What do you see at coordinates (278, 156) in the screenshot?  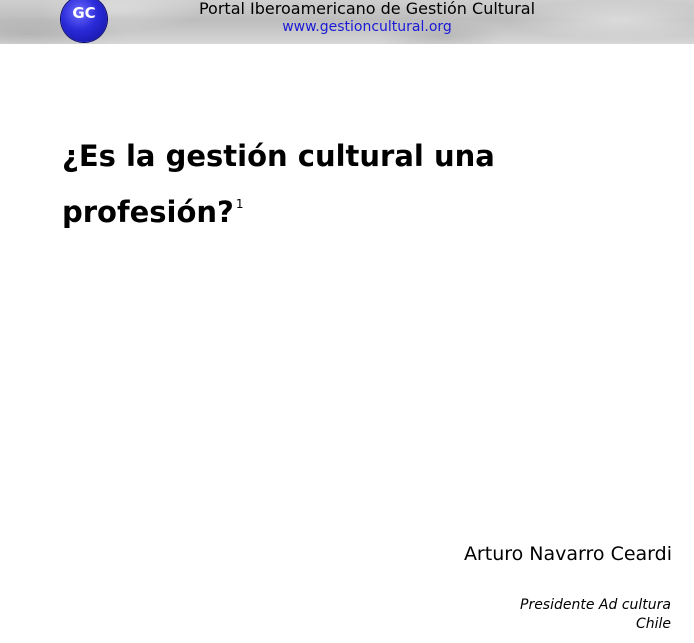 I see `document-title-line-1: ¿Es la gestión cultural una` at bounding box center [278, 156].